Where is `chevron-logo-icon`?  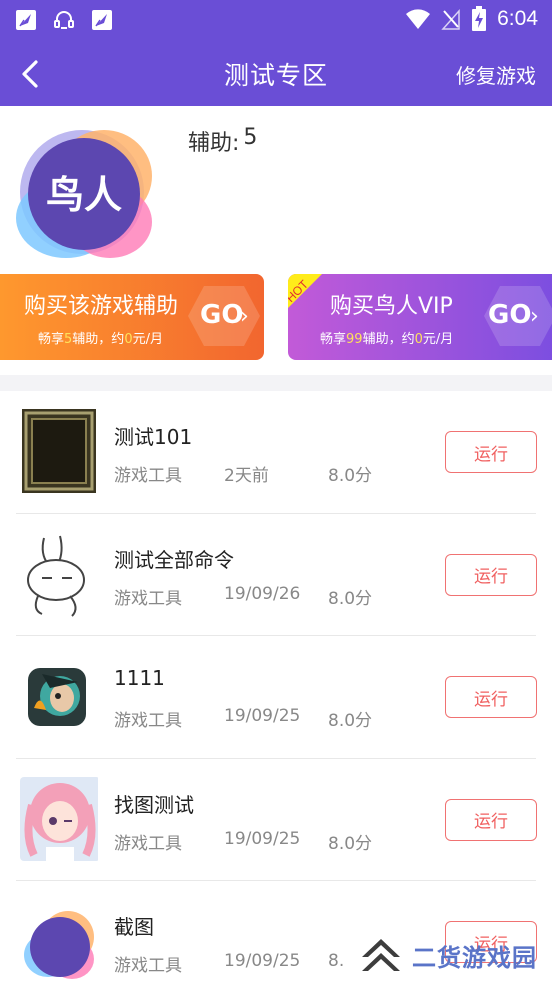 chevron-logo-icon is located at coordinates (381, 955).